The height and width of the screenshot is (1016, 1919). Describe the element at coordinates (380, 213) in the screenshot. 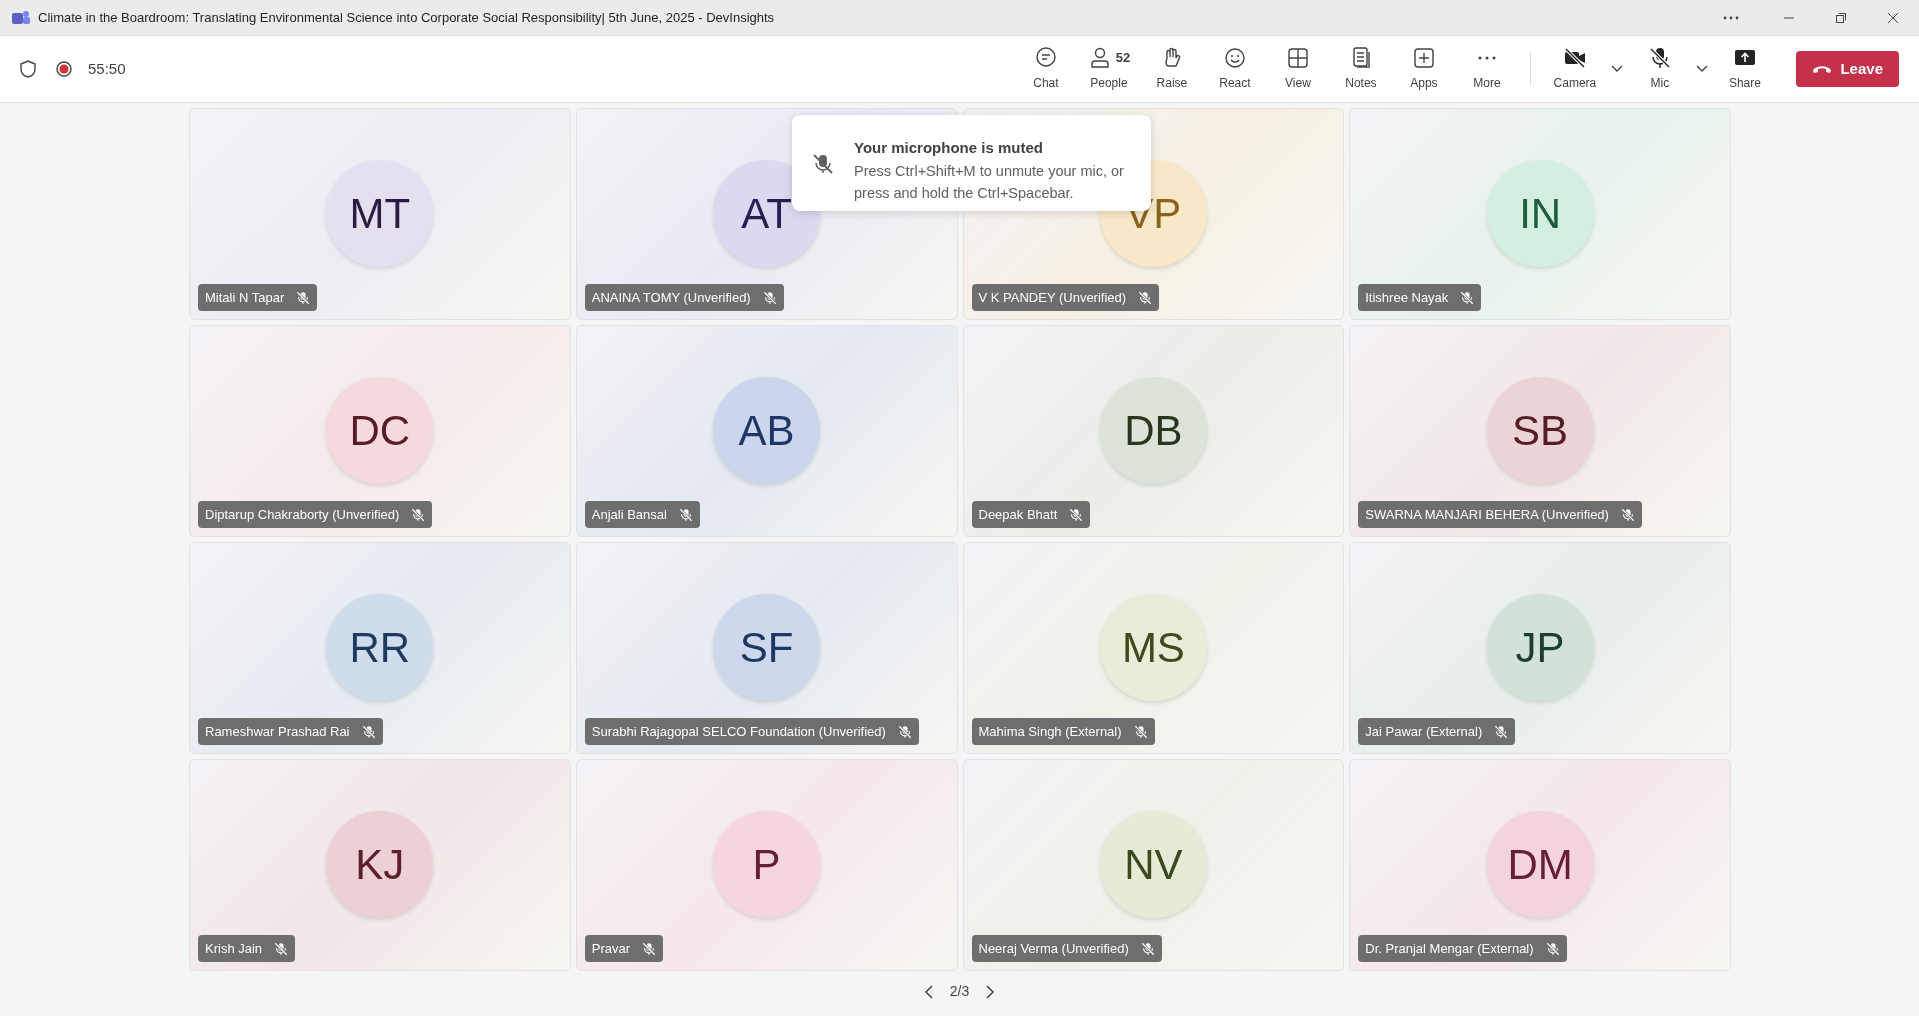

I see `avatar: MT` at that location.